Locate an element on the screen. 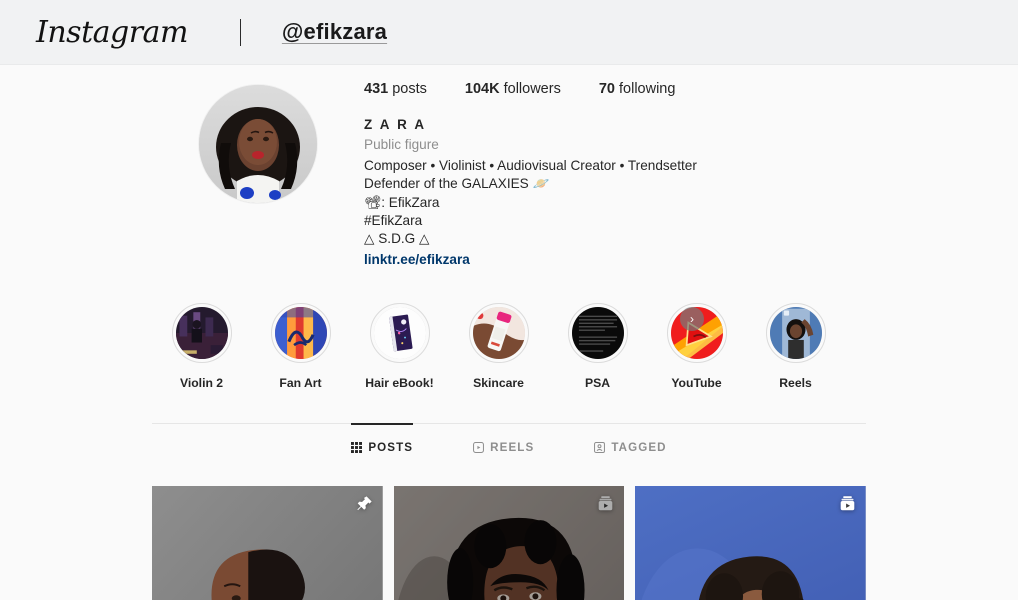  highlight-psa: PSA is located at coordinates (597, 346).